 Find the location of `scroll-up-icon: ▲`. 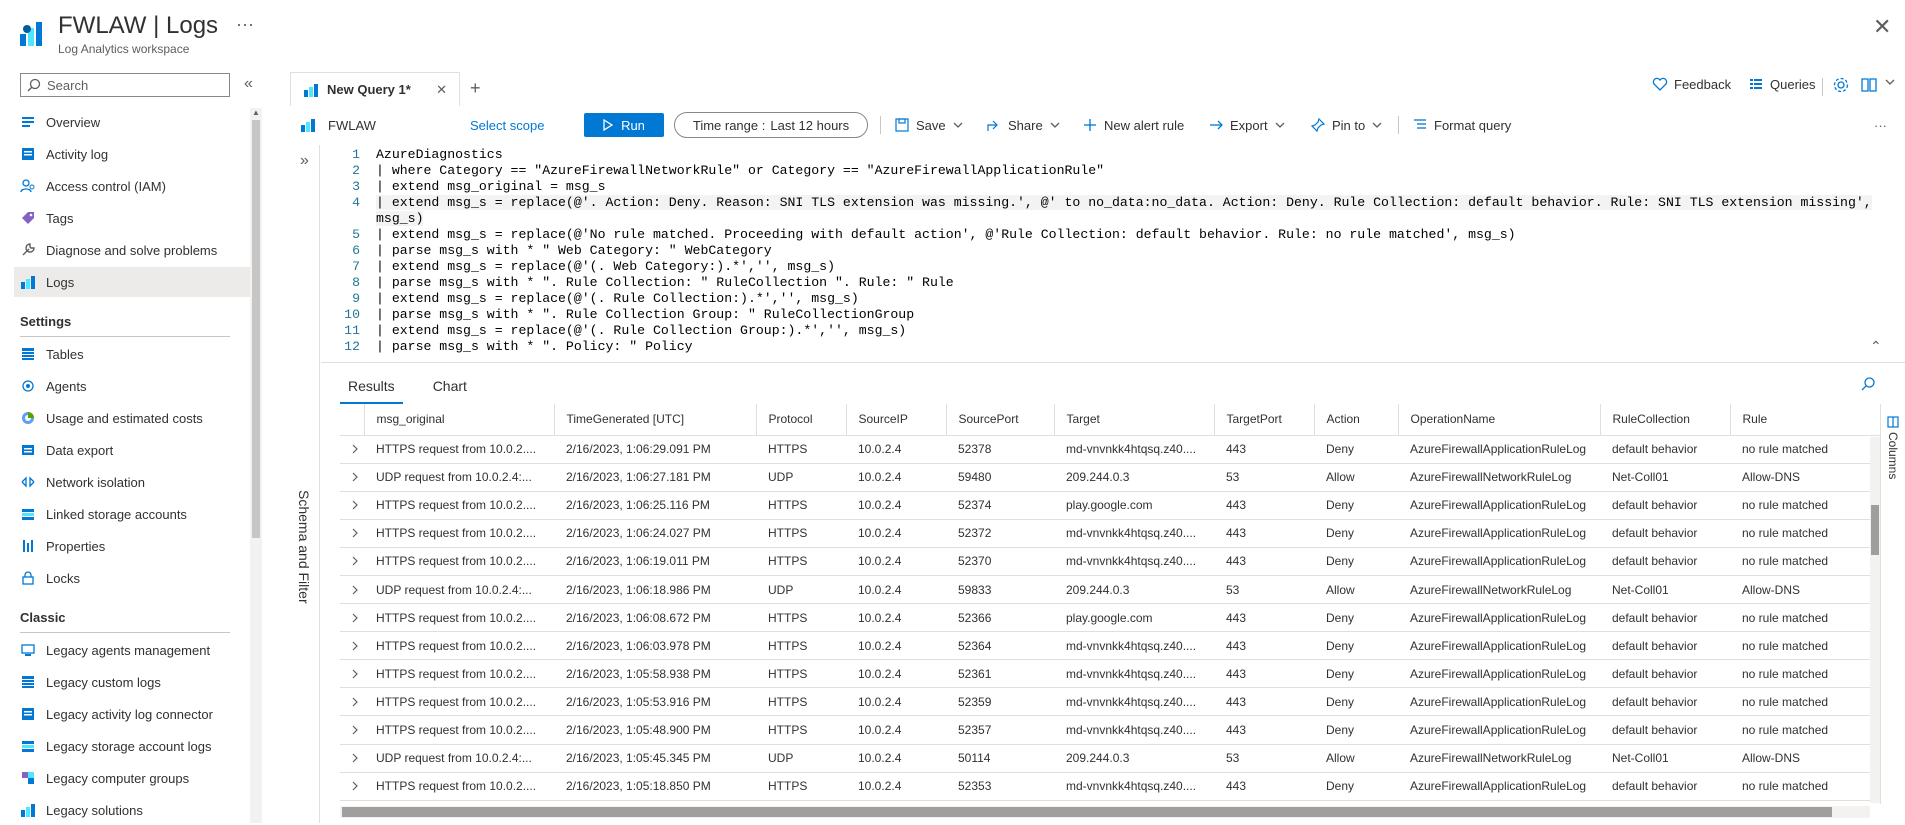

scroll-up-icon: ▲ is located at coordinates (256, 112).